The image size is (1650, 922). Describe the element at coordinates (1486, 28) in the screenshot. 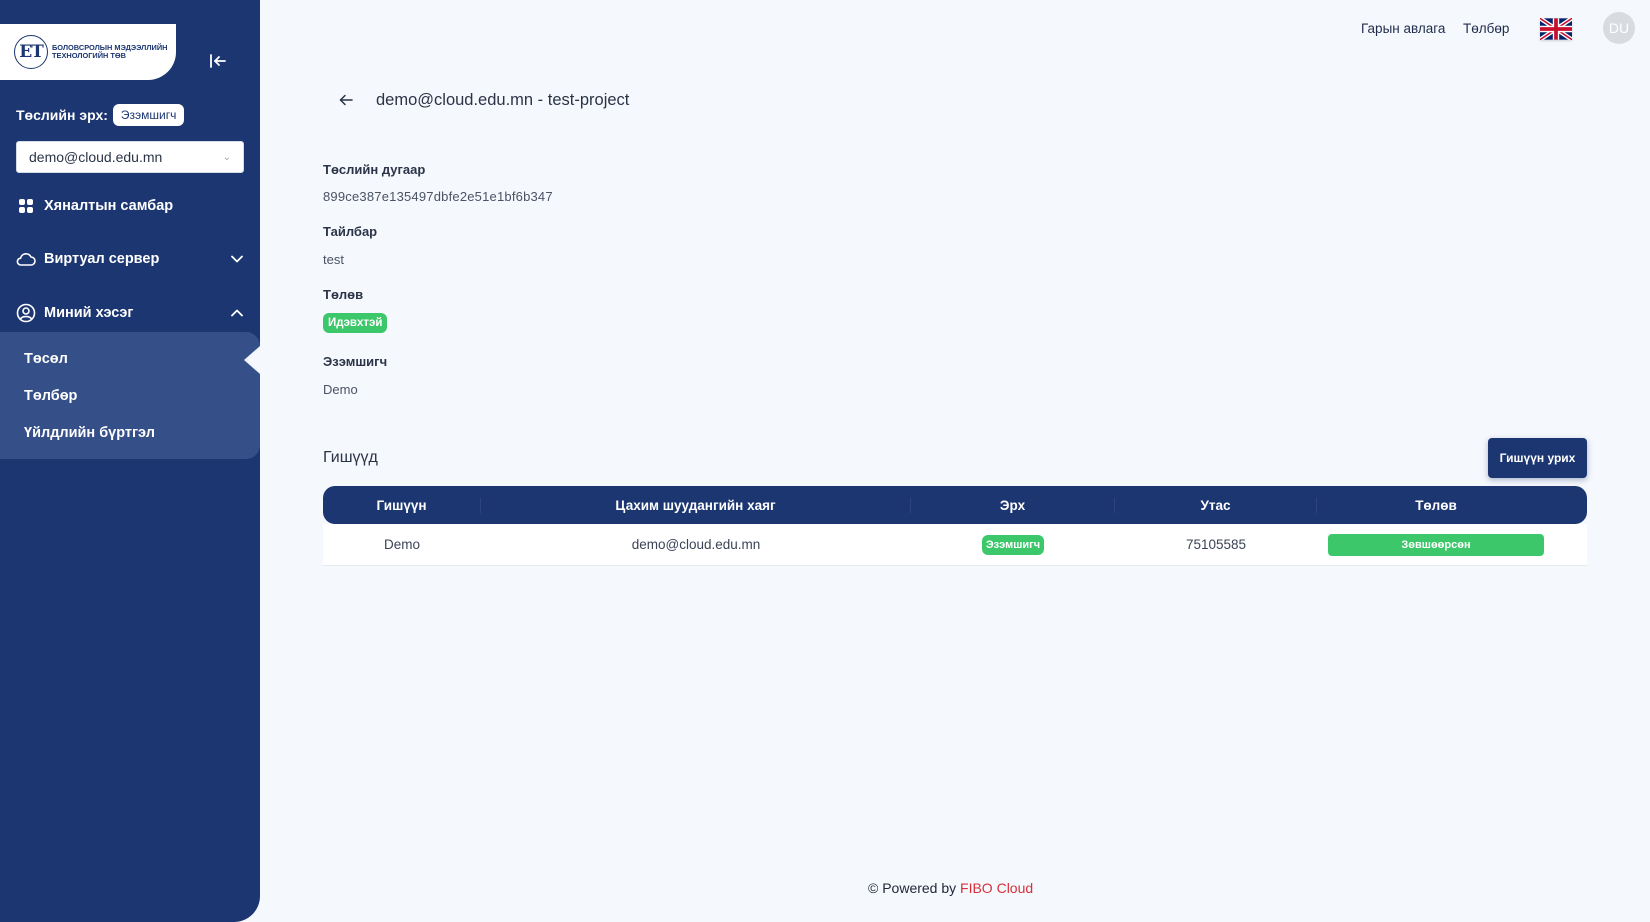

I see `payment-link: Төлбөр` at that location.